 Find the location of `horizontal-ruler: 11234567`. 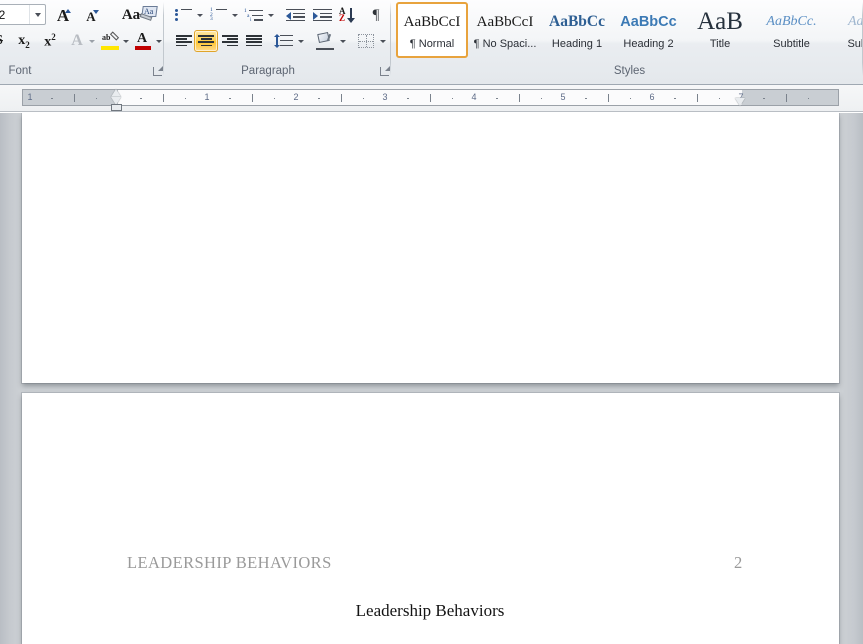

horizontal-ruler: 11234567 is located at coordinates (431, 98).